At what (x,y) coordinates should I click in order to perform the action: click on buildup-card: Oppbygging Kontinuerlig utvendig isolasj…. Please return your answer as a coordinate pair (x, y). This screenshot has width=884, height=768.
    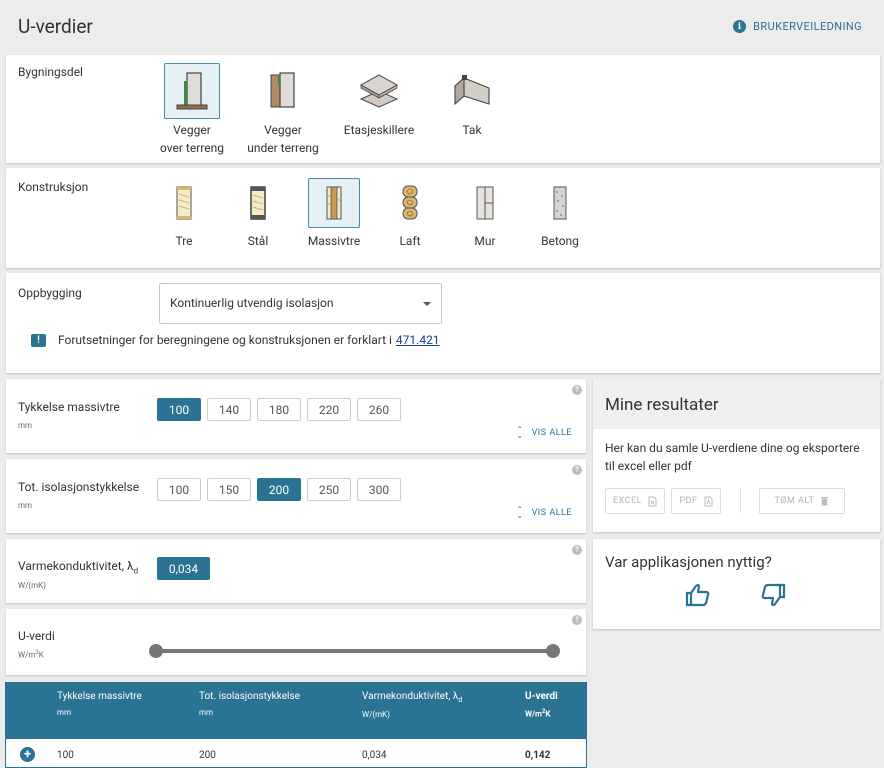
    Looking at the image, I should click on (443, 323).